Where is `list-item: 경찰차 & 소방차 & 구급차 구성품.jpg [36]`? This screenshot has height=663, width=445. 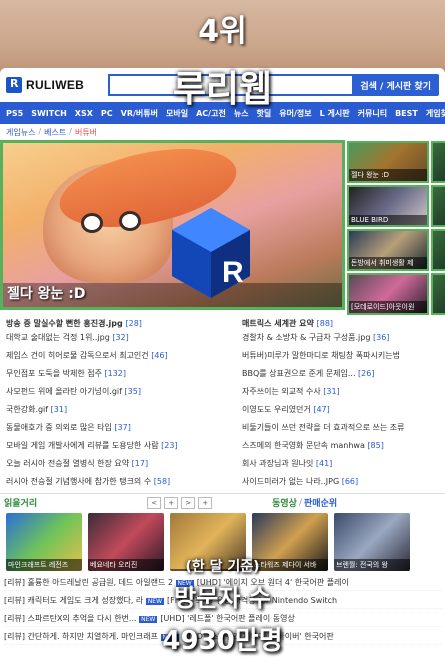 list-item: 경찰차 & 소방차 & 구급차 구성품.jpg [36] is located at coordinates (340, 341).